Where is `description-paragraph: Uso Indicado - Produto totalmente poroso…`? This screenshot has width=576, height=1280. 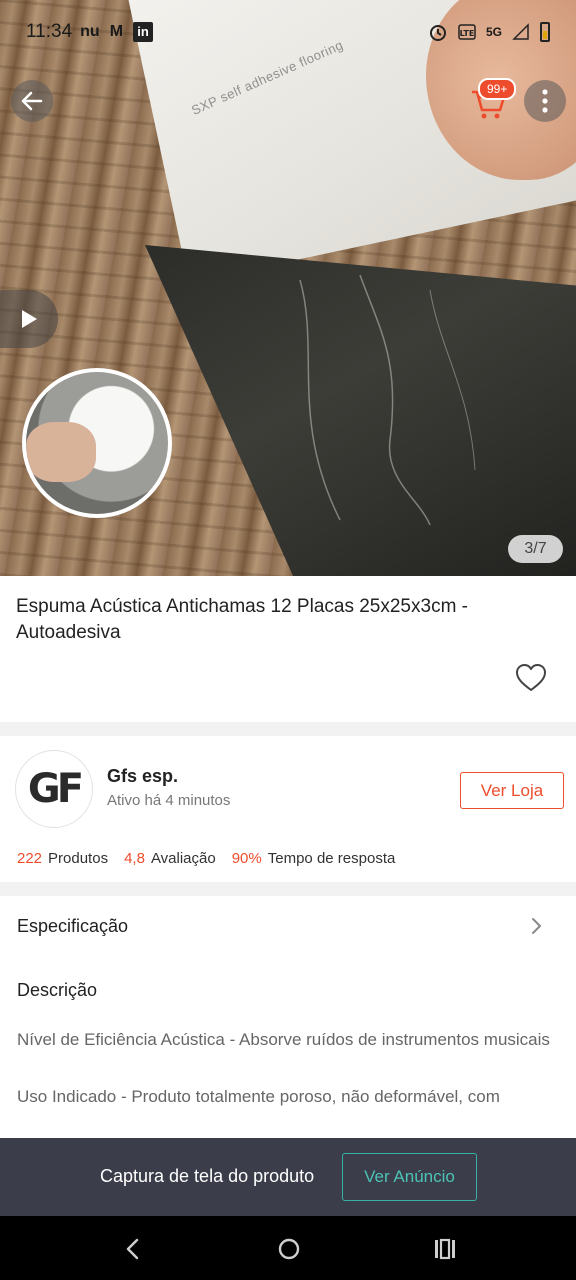
description-paragraph: Uso Indicado - Produto totalmente poroso… is located at coordinates (258, 1096).